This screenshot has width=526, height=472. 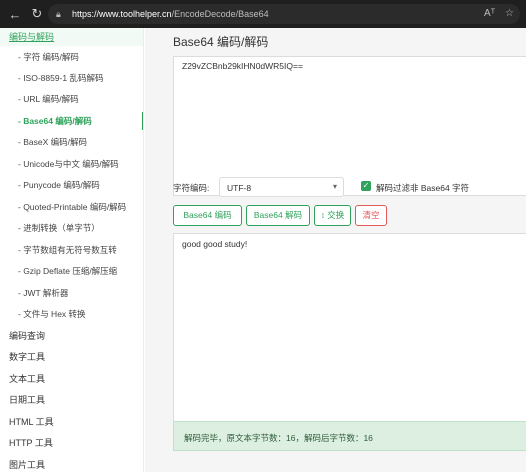 I want to click on sidebar-item-byte-array: - 字节数组有无符号数互转, so click(x=71, y=250).